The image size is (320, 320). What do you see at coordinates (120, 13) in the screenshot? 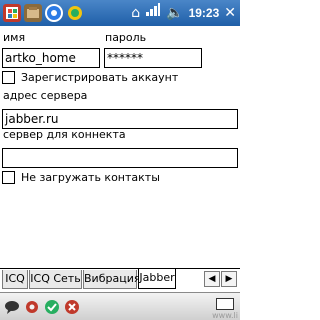
I see `title-bar: ⌂ 🔈 19:23 ✕` at bounding box center [120, 13].